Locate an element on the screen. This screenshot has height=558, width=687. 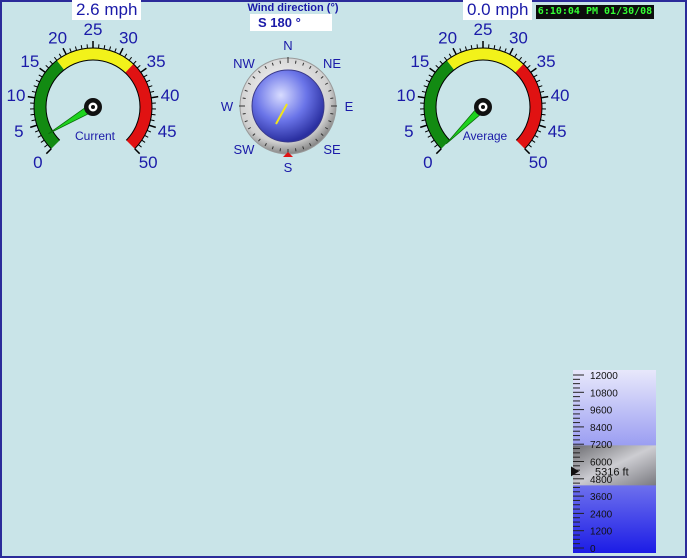
altitude-scale-label: 9600 is located at coordinates (601, 411).